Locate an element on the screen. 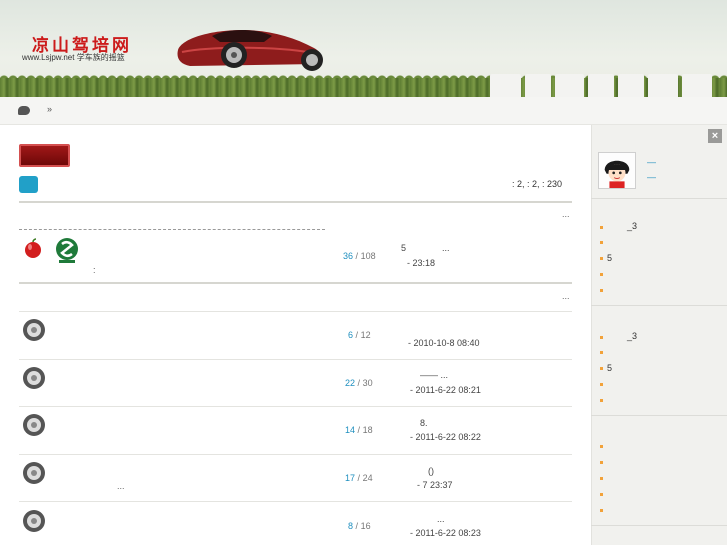 This screenshot has width=727, height=545. thread-views: 30 is located at coordinates (367, 383).